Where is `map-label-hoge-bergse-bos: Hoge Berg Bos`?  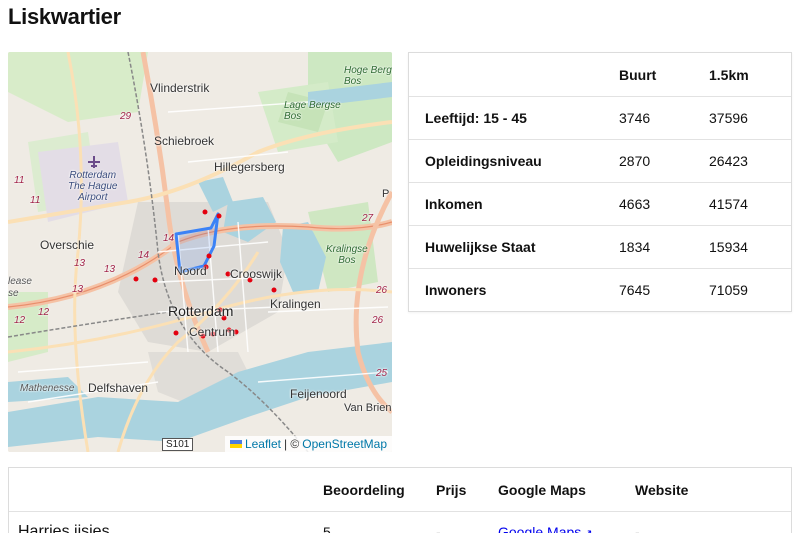
map-label-hoge-bergse-bos: Hoge Berg Bos is located at coordinates (368, 76).